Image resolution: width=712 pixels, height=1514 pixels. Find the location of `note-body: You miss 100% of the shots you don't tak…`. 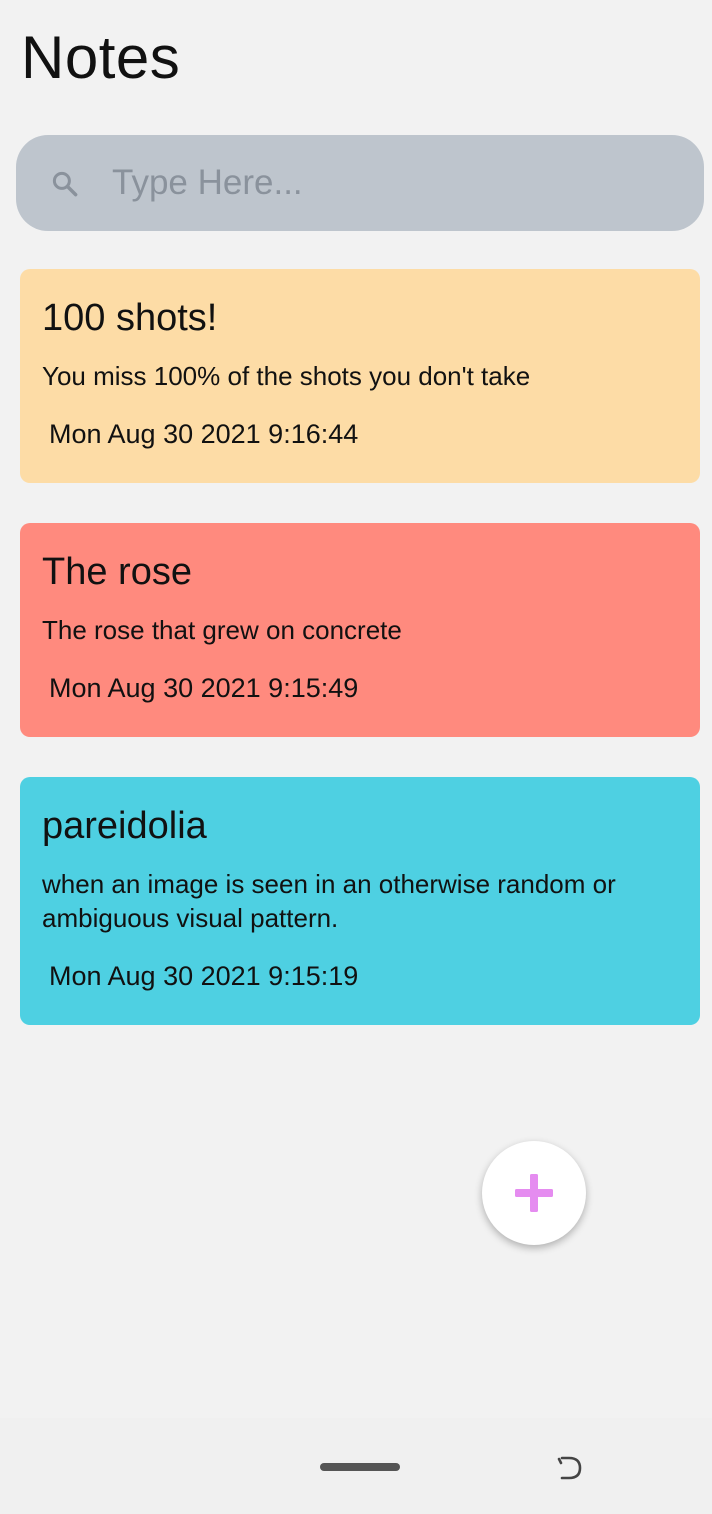

note-body: You miss 100% of the shots you don't tak… is located at coordinates (286, 376).